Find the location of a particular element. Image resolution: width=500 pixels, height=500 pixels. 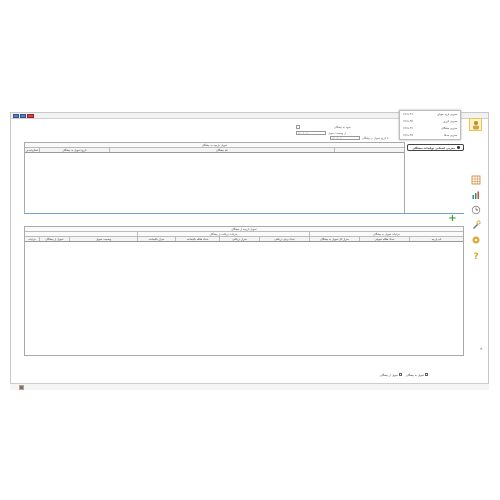

menu-label: مغربی بیشگان is located at coordinates (449, 128).